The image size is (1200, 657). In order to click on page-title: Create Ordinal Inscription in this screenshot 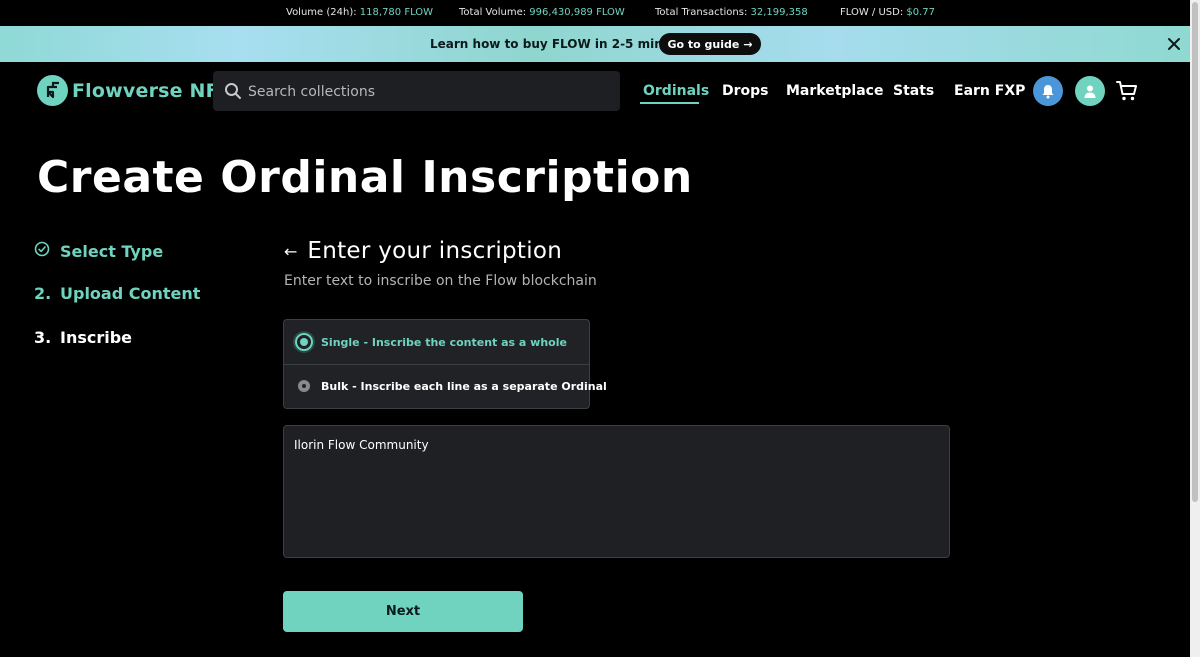, I will do `click(365, 177)`.